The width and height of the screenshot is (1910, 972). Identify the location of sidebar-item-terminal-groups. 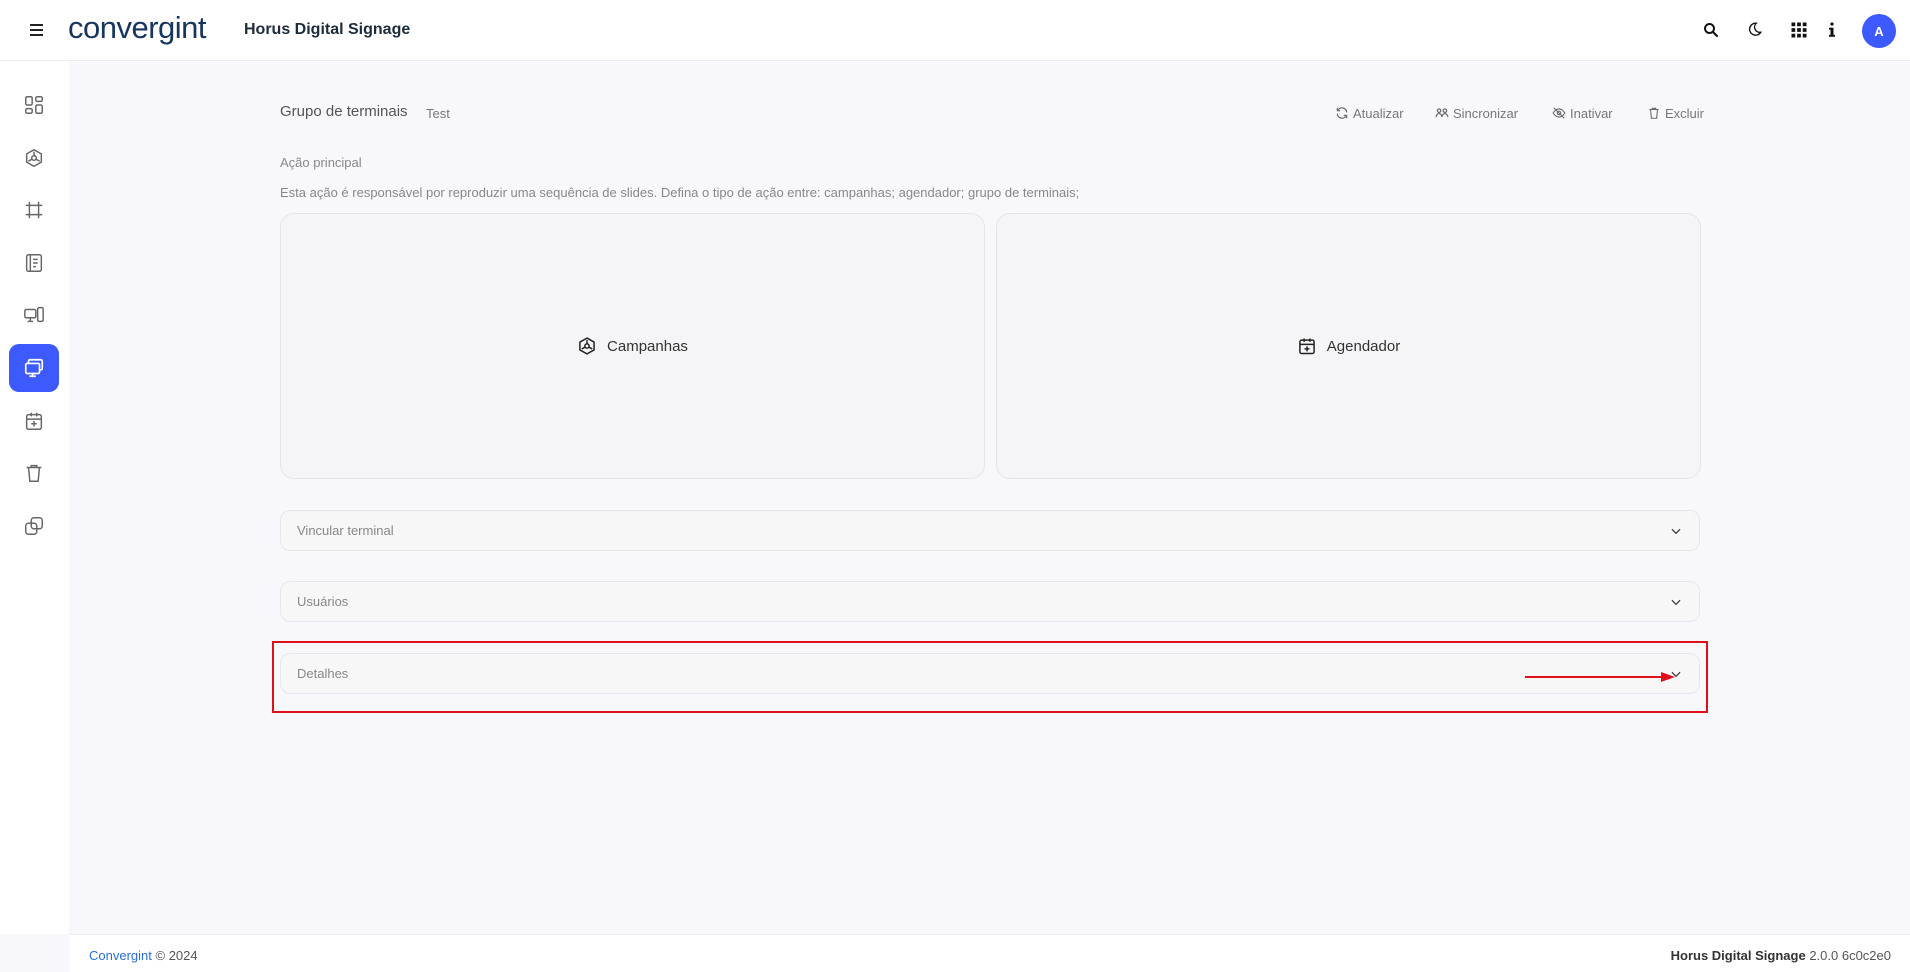
(34, 368).